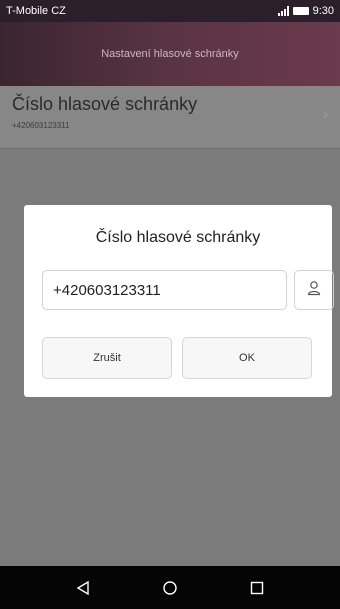  What do you see at coordinates (325, 114) in the screenshot?
I see `chevron-right-icon: ›` at bounding box center [325, 114].